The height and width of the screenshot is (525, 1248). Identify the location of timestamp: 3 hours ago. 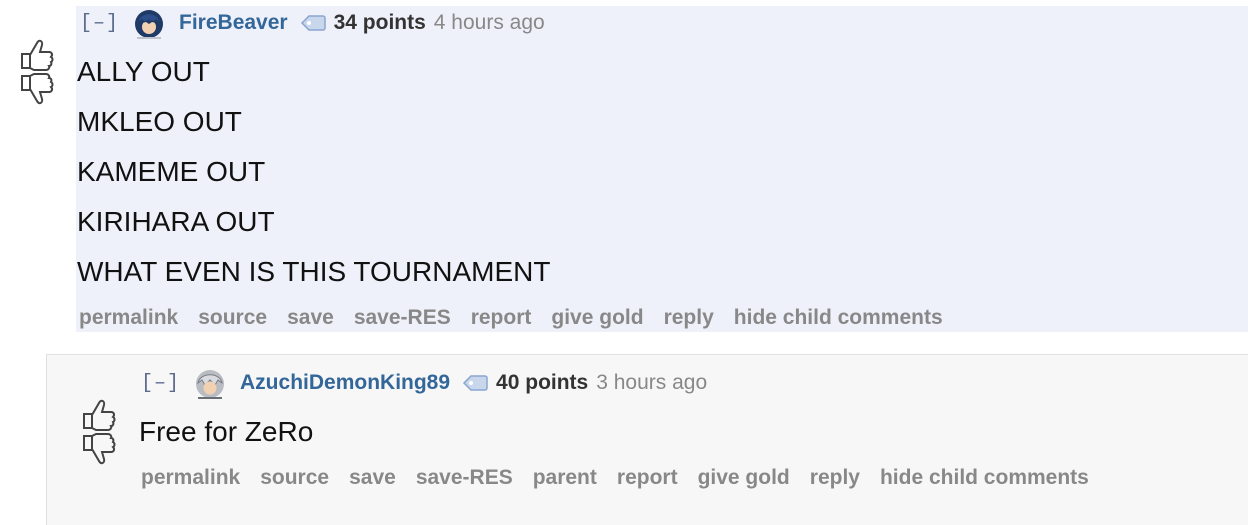
(652, 382).